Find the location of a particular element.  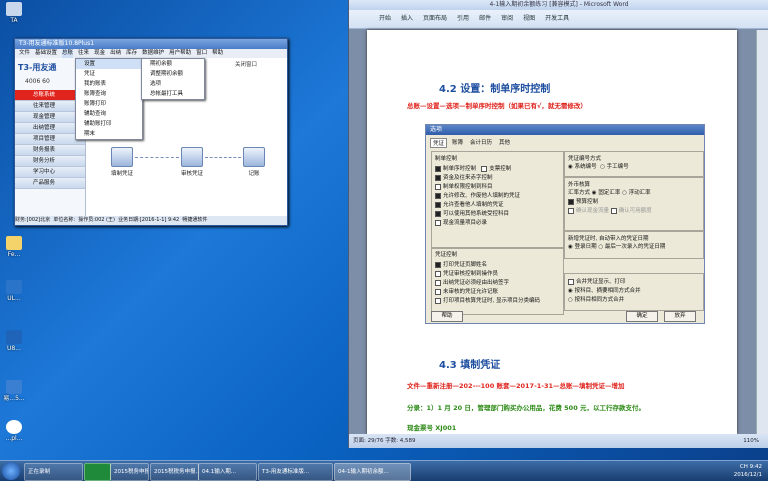

menu-user-help: 用户帮助 is located at coordinates (180, 53).